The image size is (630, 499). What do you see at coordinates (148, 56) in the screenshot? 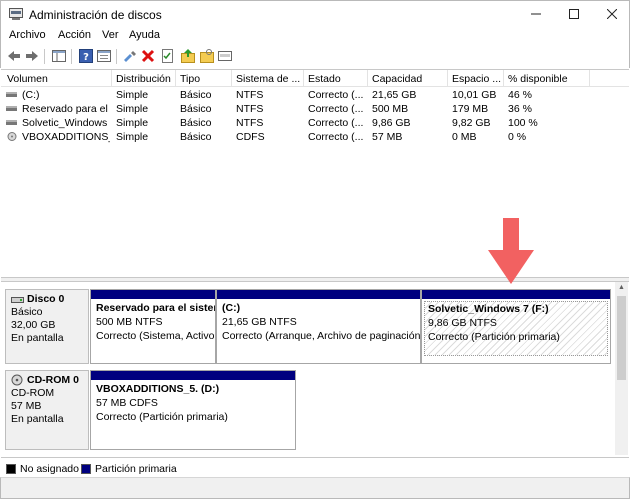
I see `delete-icon` at bounding box center [148, 56].